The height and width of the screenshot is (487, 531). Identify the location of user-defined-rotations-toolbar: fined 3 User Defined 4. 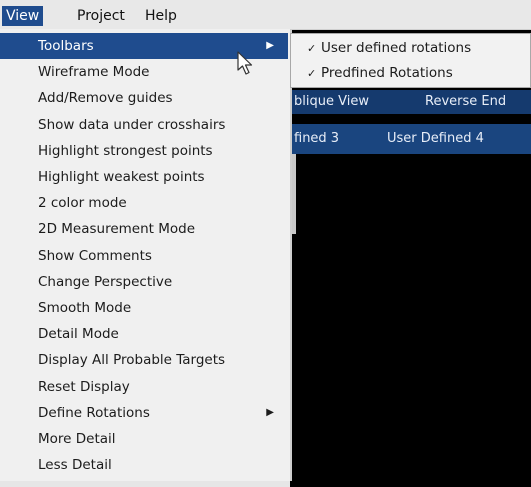
(410, 139).